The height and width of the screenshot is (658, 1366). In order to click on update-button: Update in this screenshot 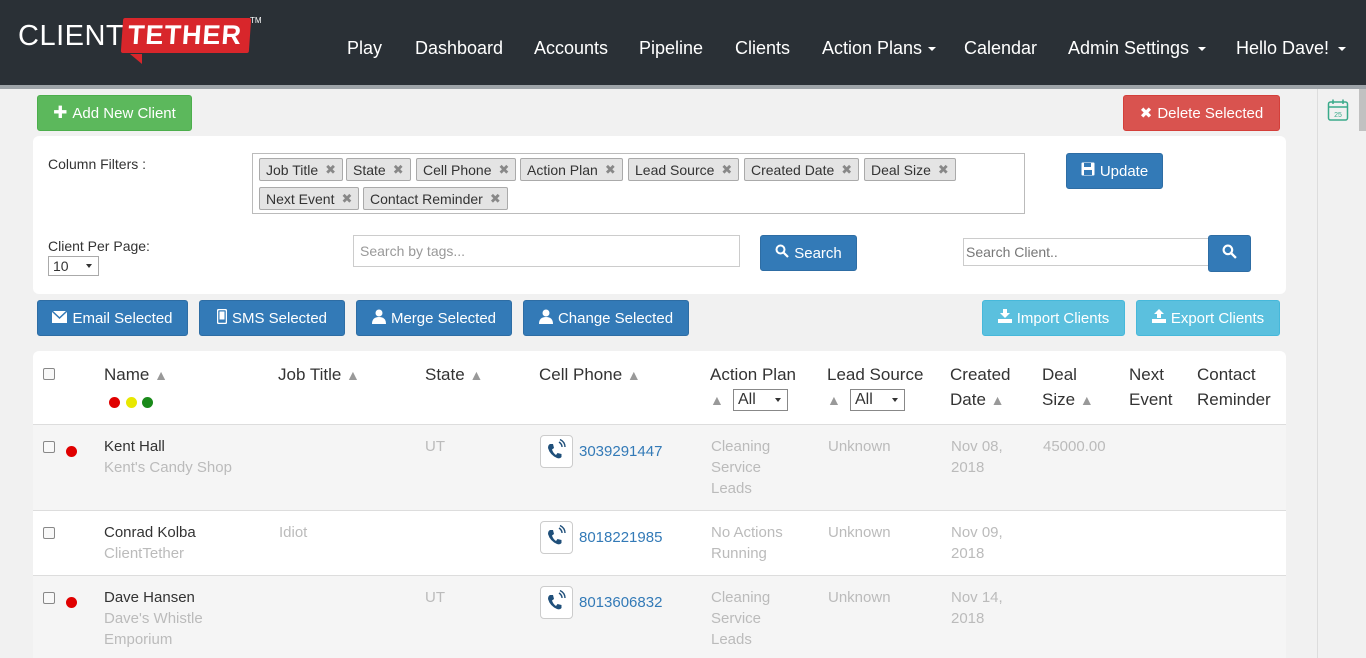, I will do `click(1114, 171)`.